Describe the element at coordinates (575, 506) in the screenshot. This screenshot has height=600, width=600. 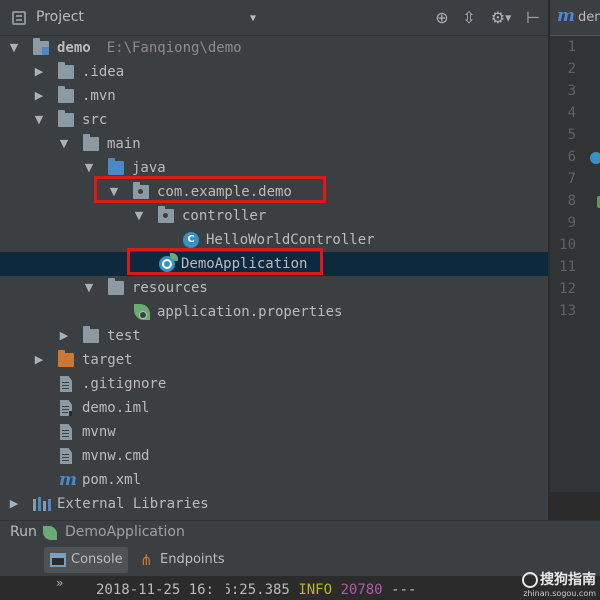
I see `editor-bottom` at that location.